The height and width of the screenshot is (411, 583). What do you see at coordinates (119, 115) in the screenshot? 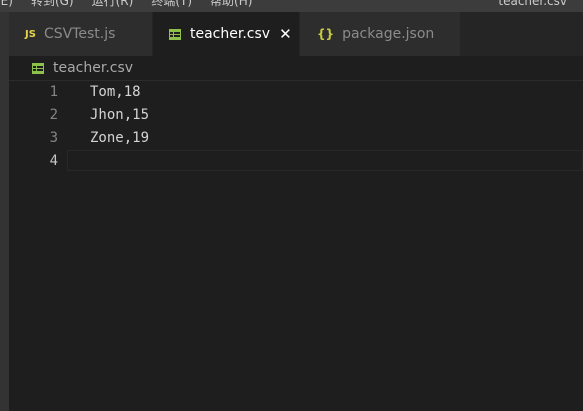
I see `line-text: Jhon,15` at bounding box center [119, 115].